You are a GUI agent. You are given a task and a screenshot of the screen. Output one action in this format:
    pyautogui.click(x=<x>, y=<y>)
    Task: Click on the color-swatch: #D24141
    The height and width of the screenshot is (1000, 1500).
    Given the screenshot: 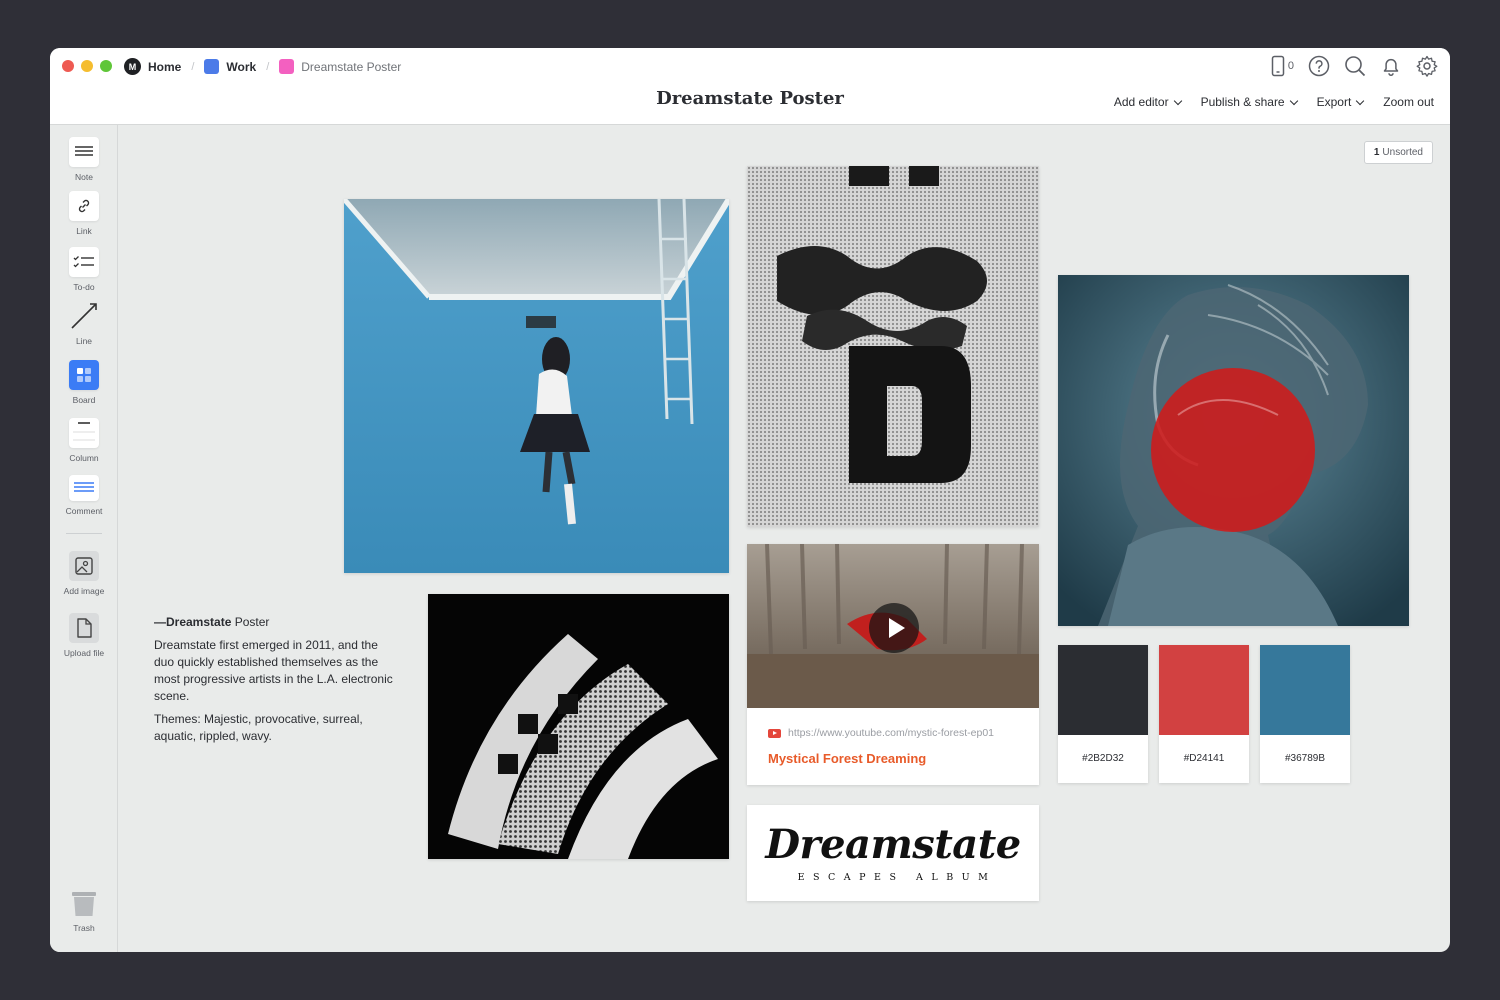 What is the action you would take?
    pyautogui.click(x=1204, y=714)
    